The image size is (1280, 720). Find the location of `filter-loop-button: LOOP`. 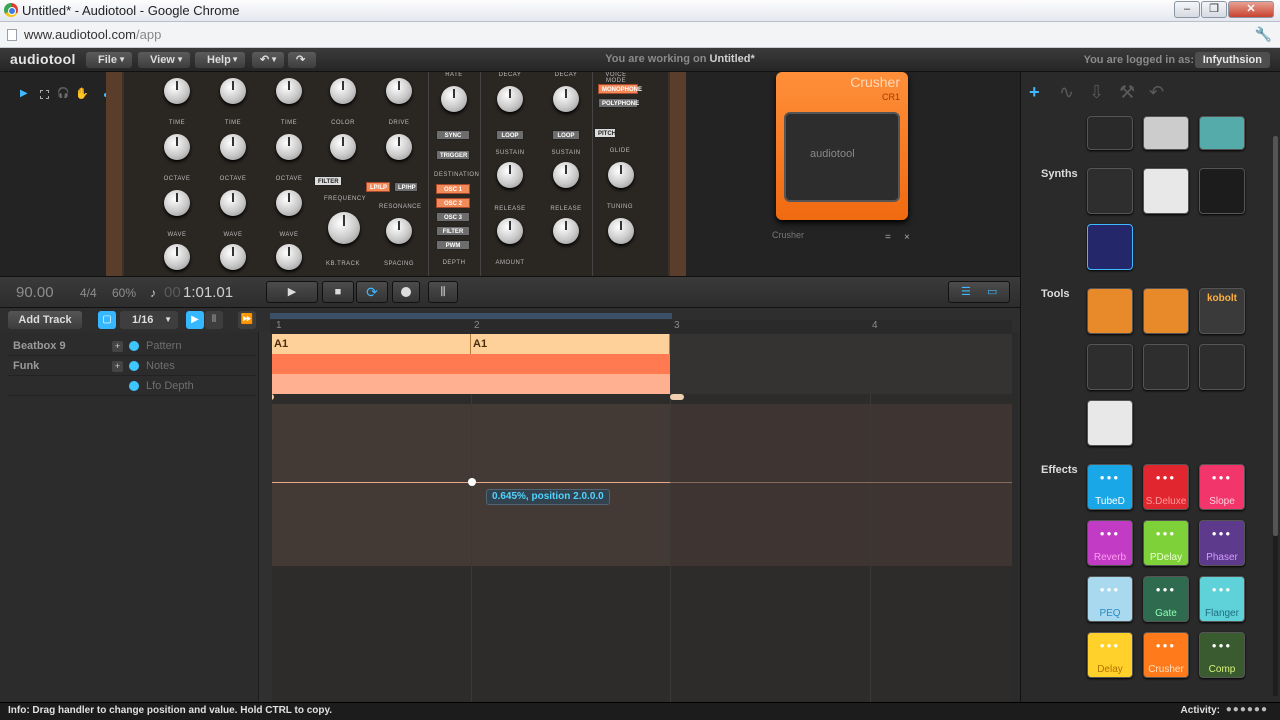

filter-loop-button: LOOP is located at coordinates (510, 135).